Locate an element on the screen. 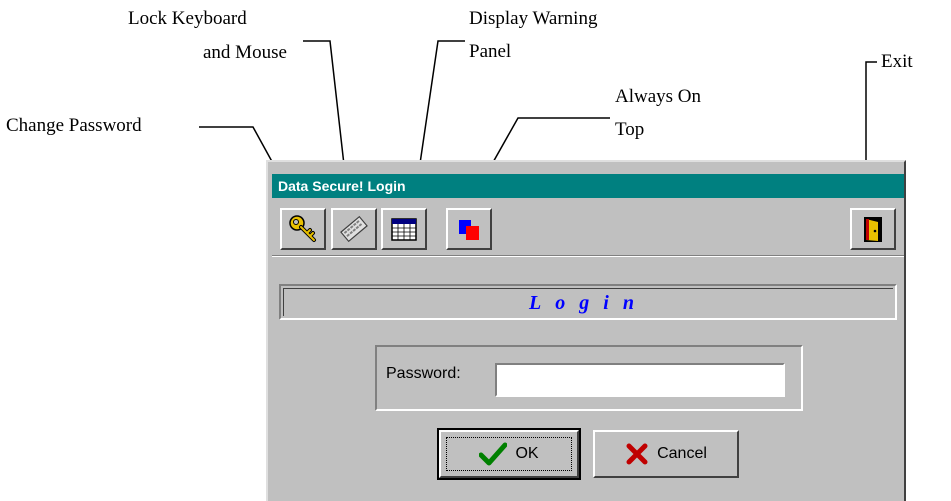 This screenshot has height=501, width=951. exit-door-icon is located at coordinates (873, 229).